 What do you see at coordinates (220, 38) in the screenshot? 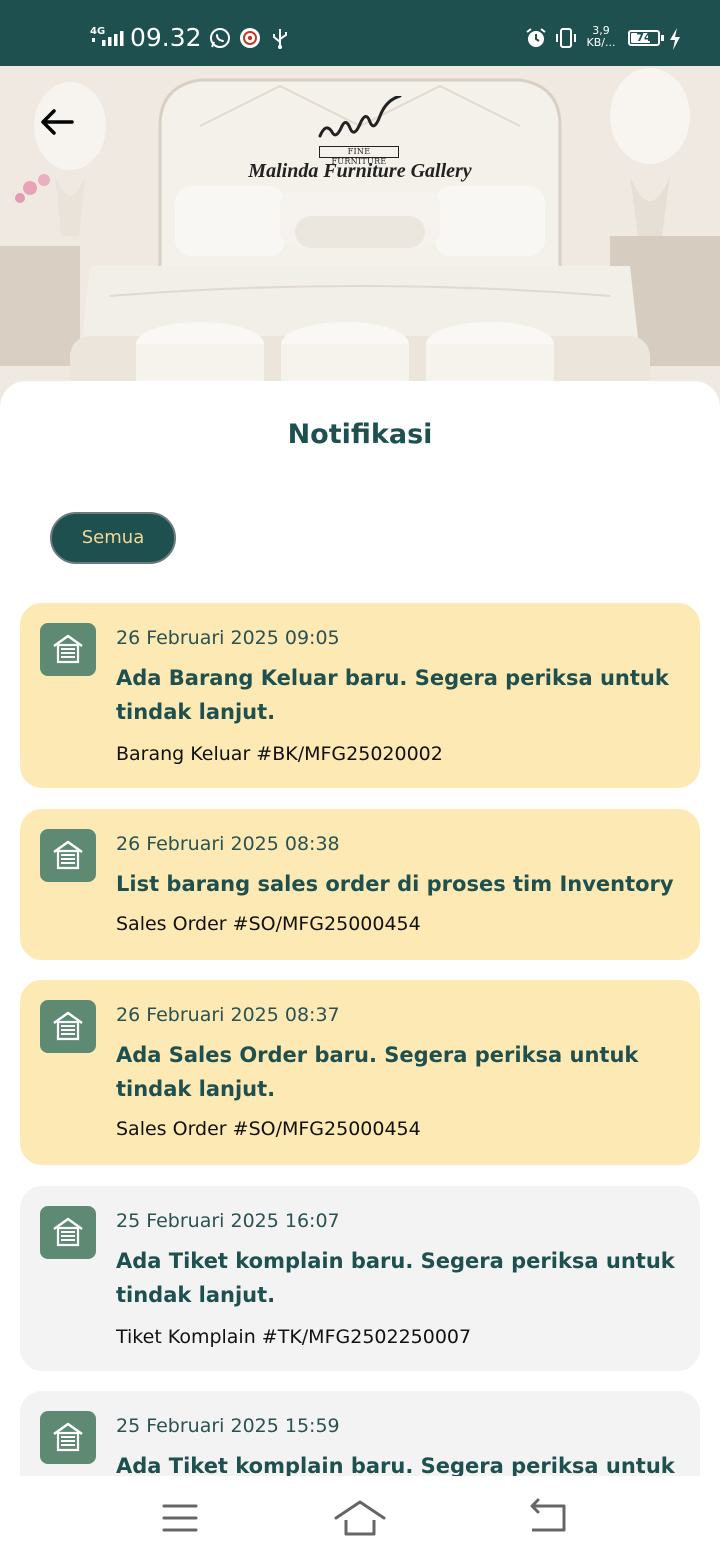
I see `whatsapp-icon` at bounding box center [220, 38].